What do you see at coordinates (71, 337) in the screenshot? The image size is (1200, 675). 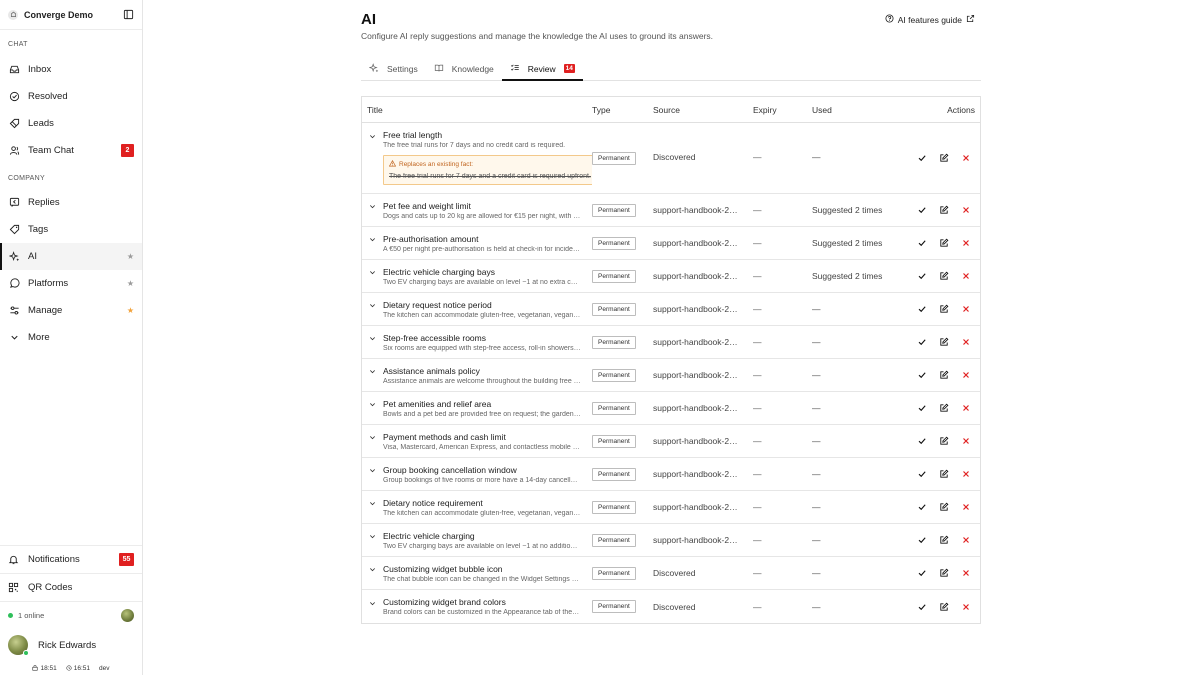 I see `sidebar-item-more: More` at bounding box center [71, 337].